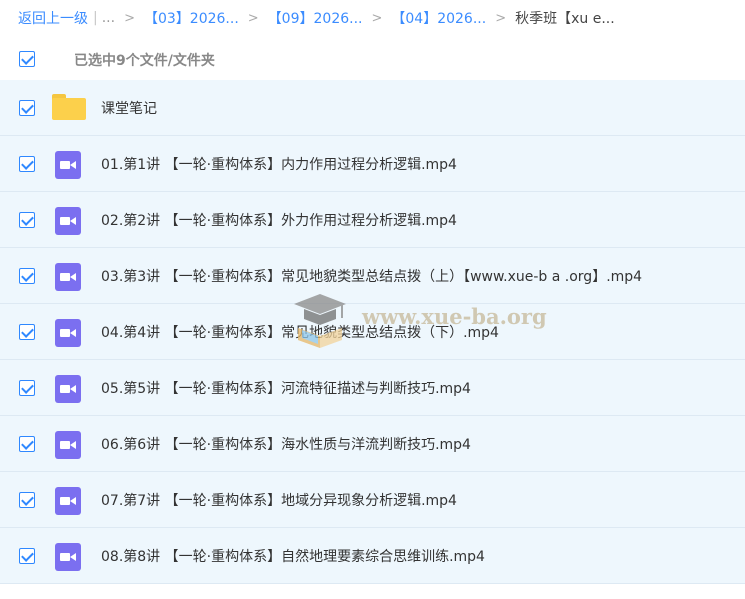  I want to click on file-name: 07.第7讲 【一轮·重构体系】地域分异现象分析逻辑.mp4, so click(279, 500).